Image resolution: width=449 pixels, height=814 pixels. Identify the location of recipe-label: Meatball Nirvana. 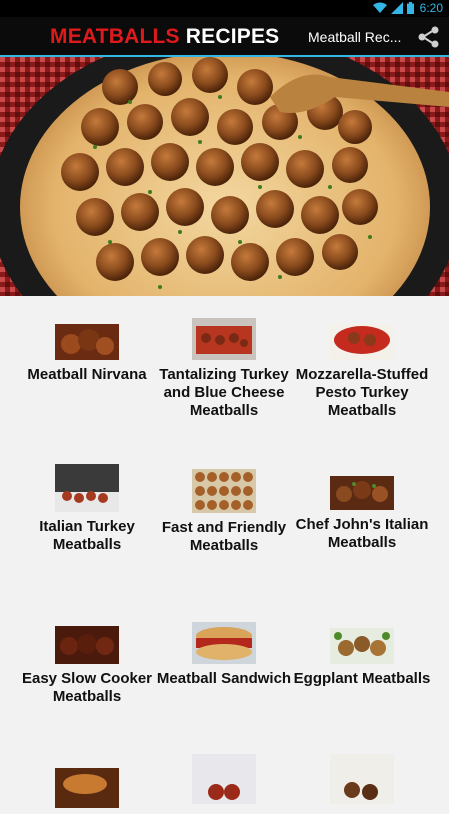
(87, 374).